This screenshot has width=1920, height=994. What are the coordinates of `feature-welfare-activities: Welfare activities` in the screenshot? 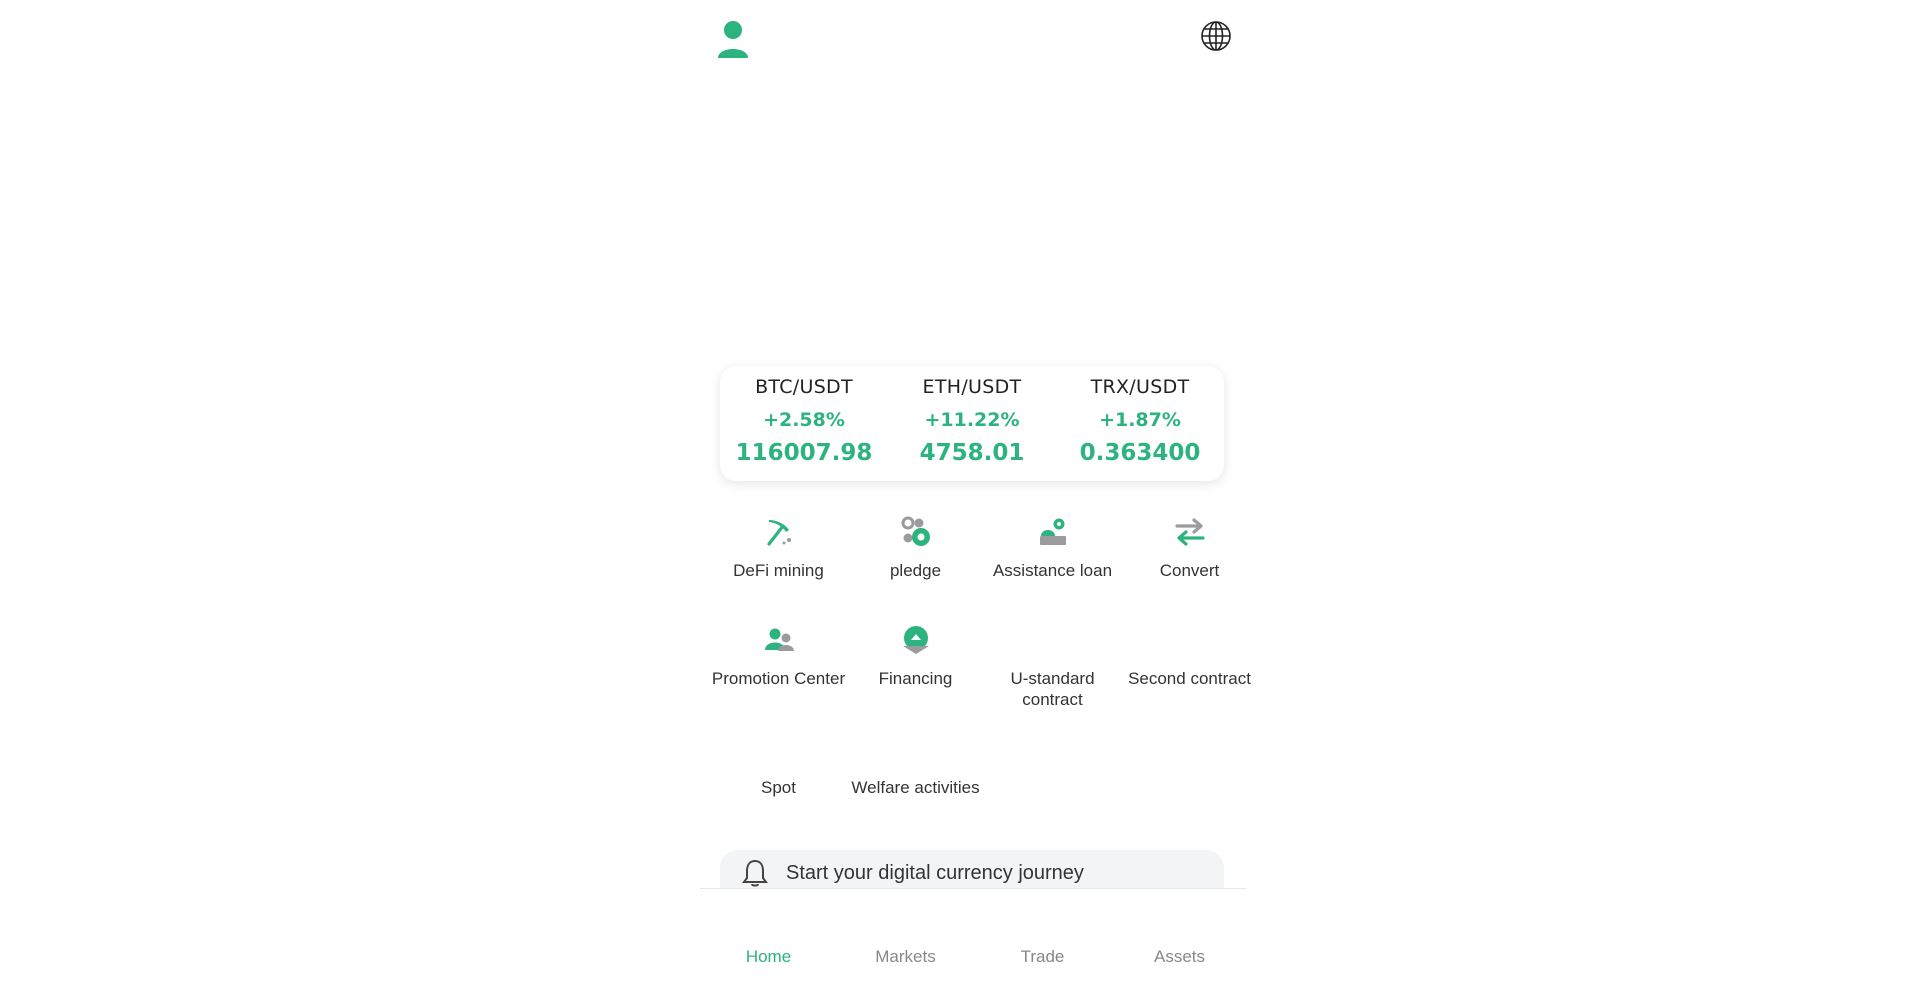 It's located at (915, 783).